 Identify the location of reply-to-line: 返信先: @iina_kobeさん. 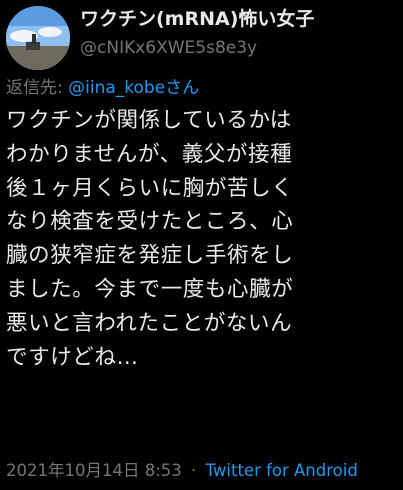
(102, 88).